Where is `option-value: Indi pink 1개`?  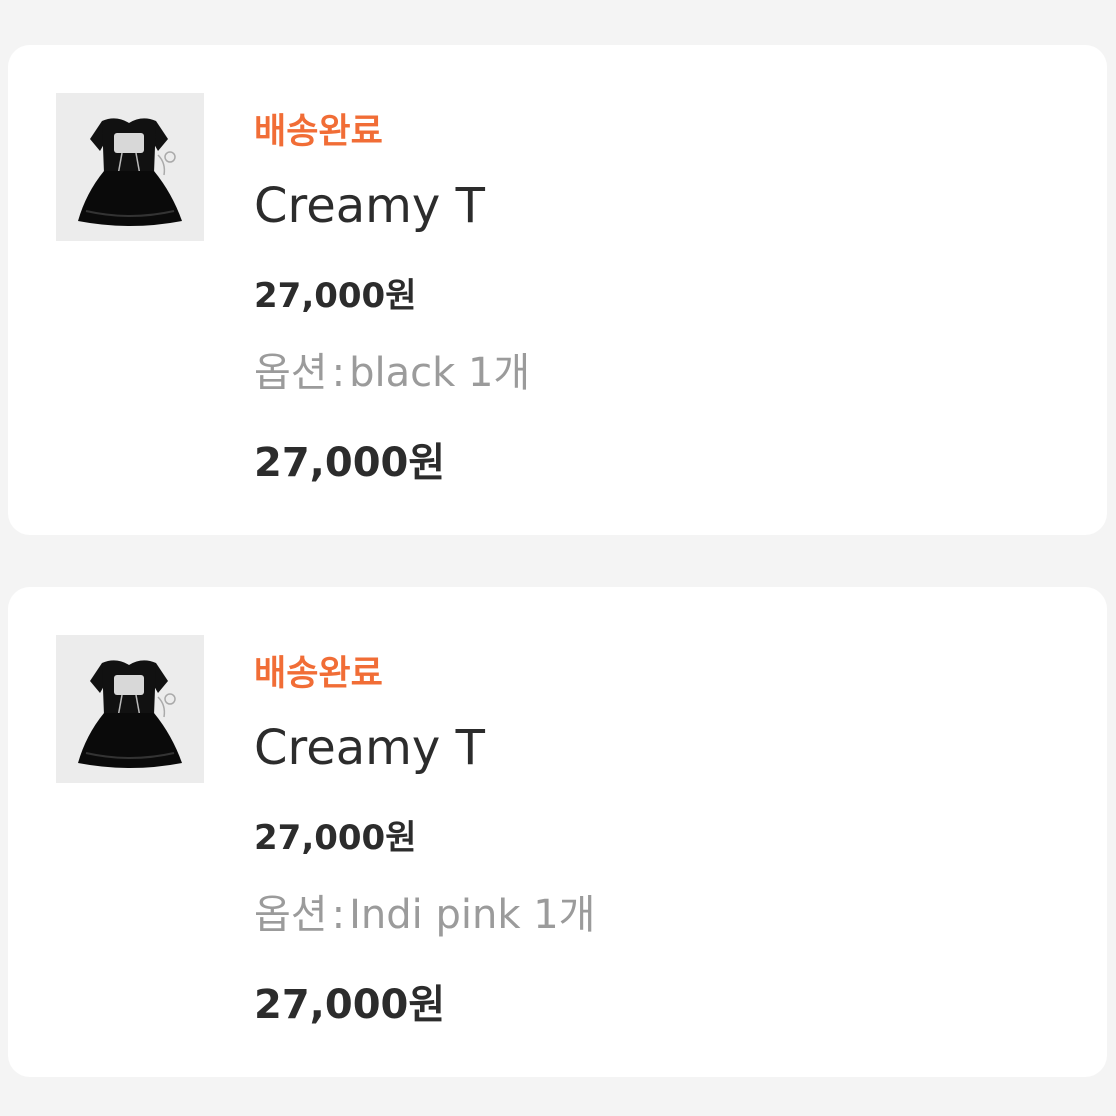 option-value: Indi pink 1개 is located at coordinates (472, 915).